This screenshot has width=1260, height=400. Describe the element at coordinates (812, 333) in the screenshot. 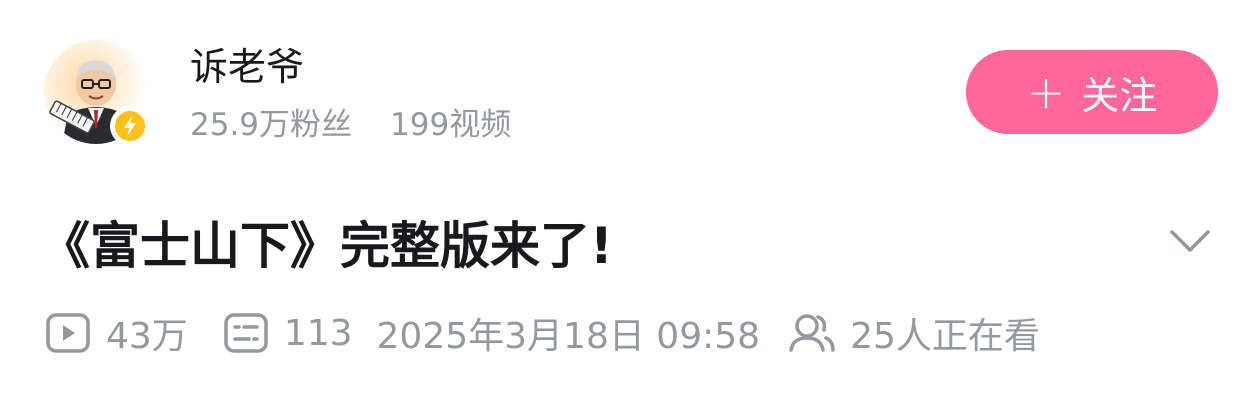

I see `people-icon` at that location.